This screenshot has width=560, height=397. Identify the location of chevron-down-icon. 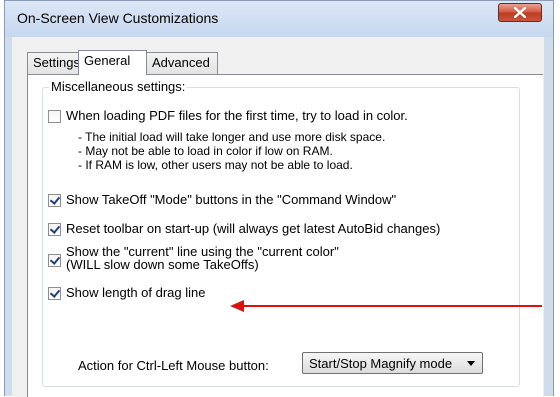
(471, 363).